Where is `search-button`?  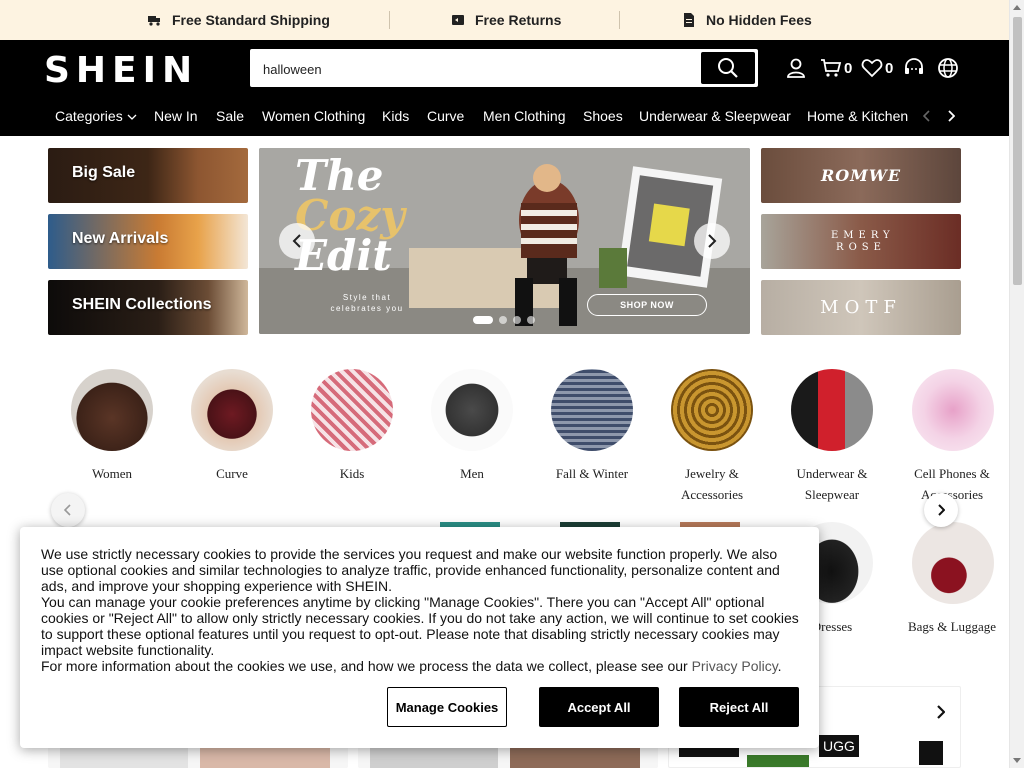
search-button is located at coordinates (728, 68).